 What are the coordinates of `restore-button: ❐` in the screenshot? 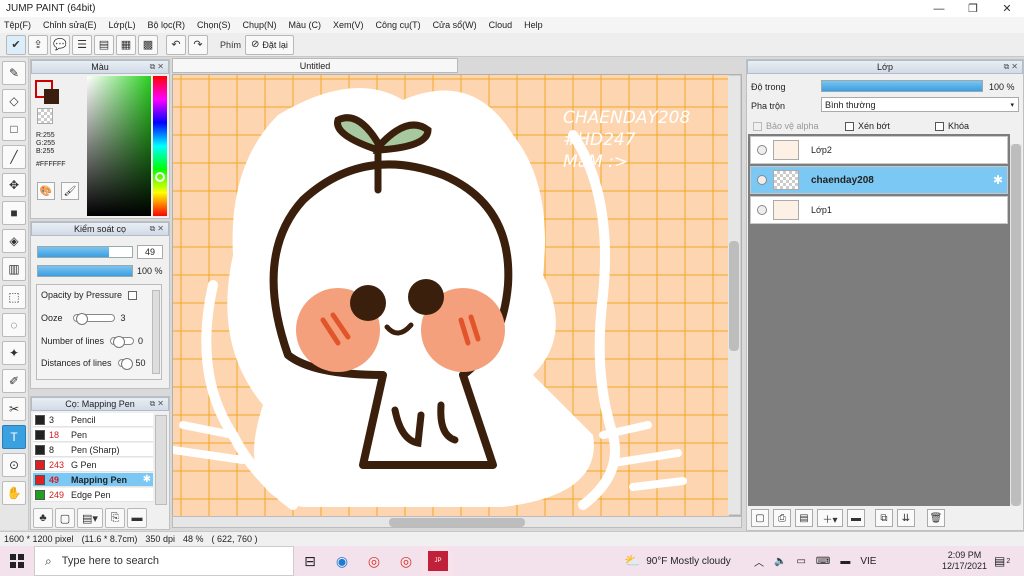 It's located at (973, 8).